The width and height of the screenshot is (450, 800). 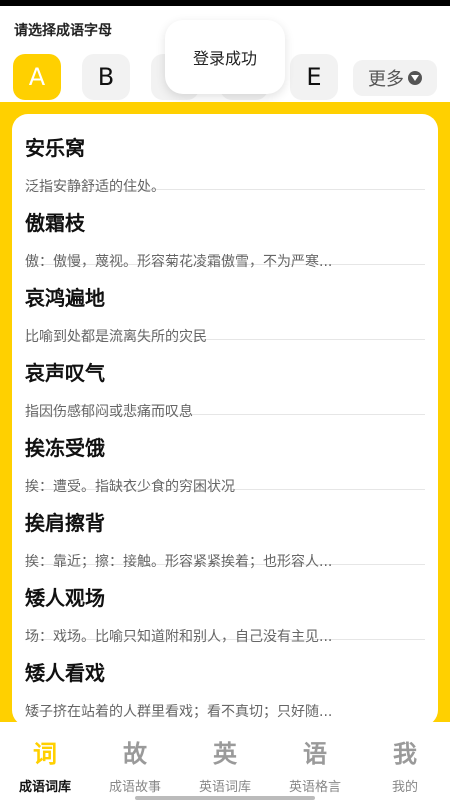 I want to click on status-bar, so click(x=225, y=3).